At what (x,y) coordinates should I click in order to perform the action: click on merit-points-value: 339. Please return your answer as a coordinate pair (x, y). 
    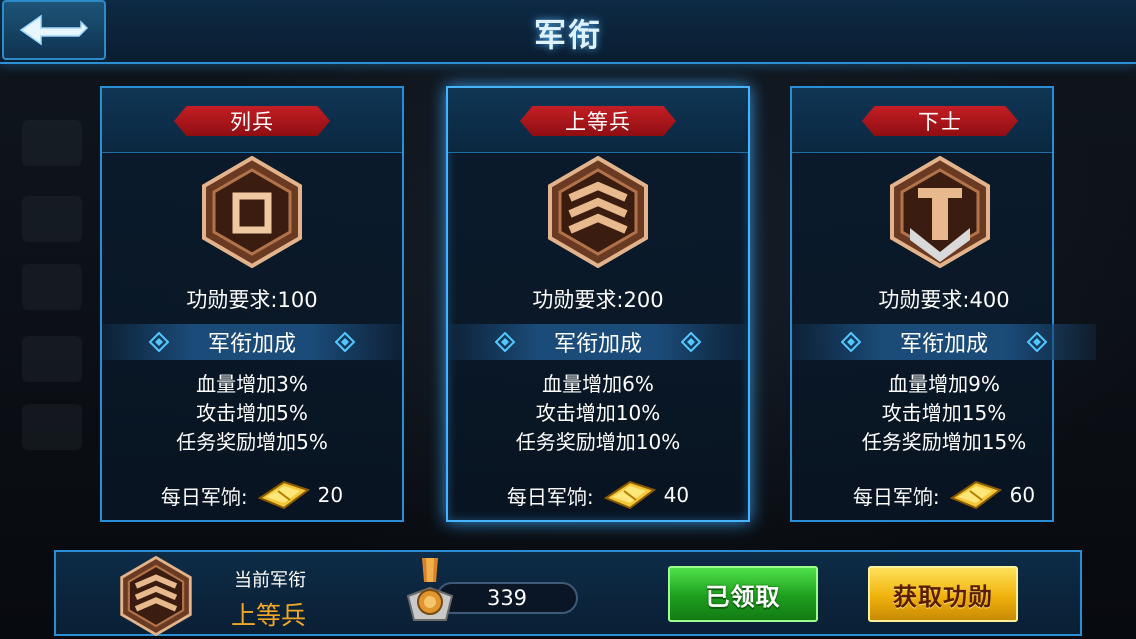
    Looking at the image, I should click on (507, 598).